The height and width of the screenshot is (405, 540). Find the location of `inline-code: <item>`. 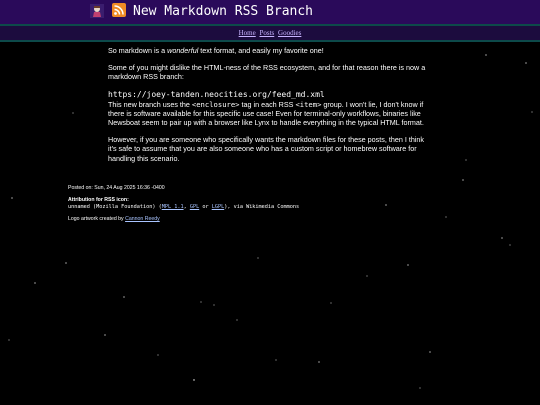

inline-code: <item> is located at coordinates (308, 104).